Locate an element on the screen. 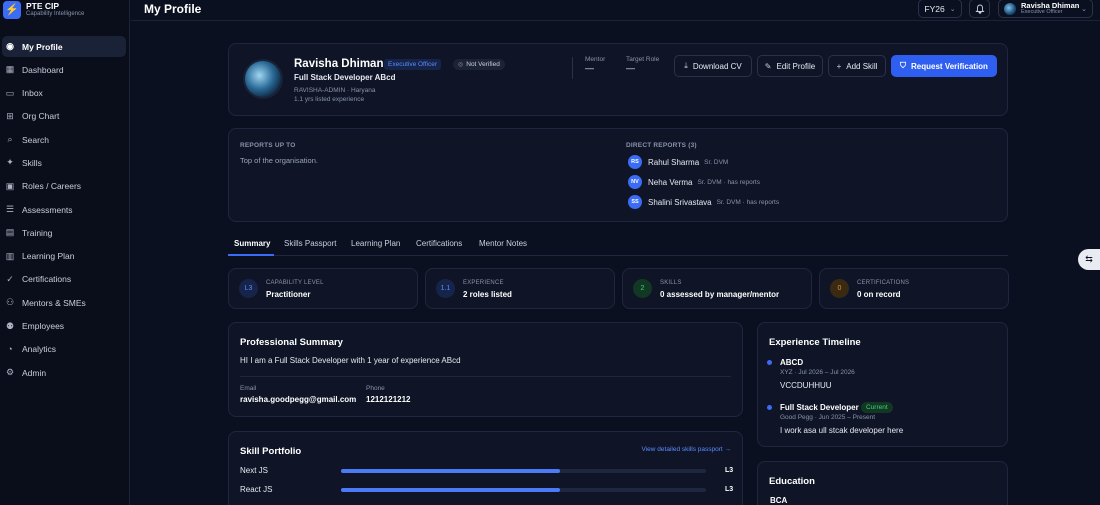  toggle-icon: ⇆ is located at coordinates (1089, 259).